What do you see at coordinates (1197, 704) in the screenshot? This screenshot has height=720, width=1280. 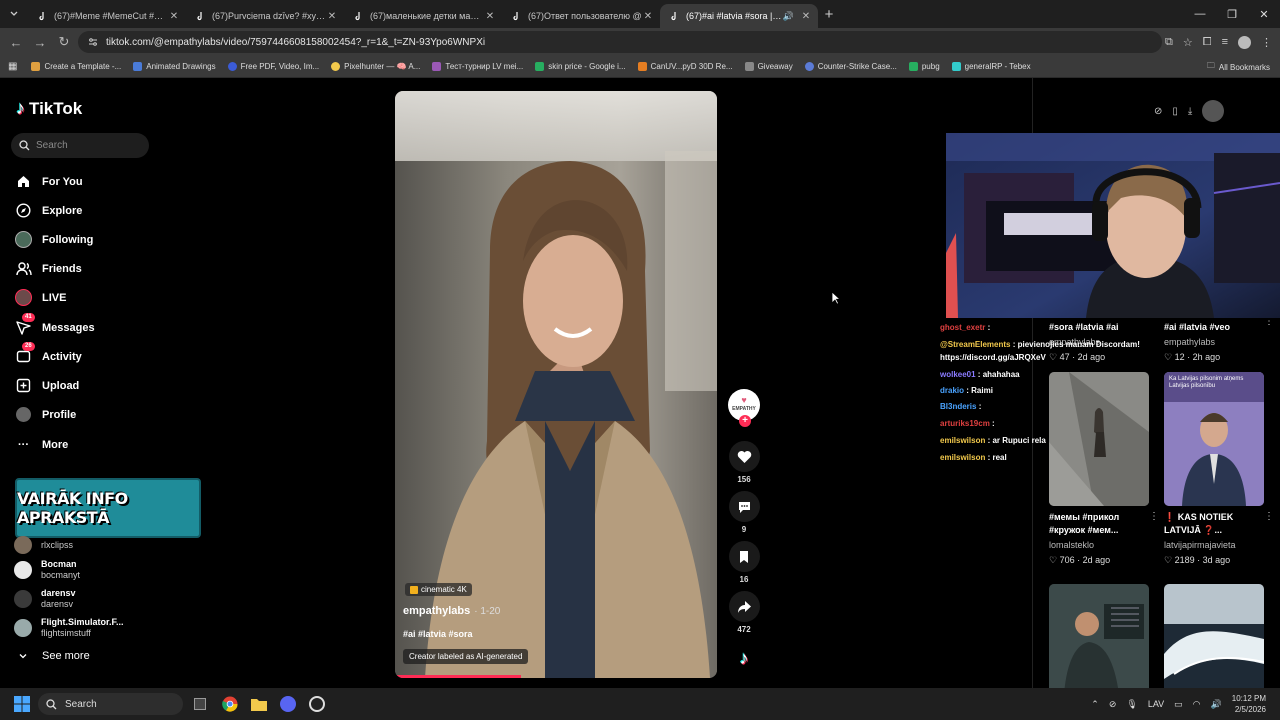 I see `wifi-icon: ◠` at bounding box center [1197, 704].